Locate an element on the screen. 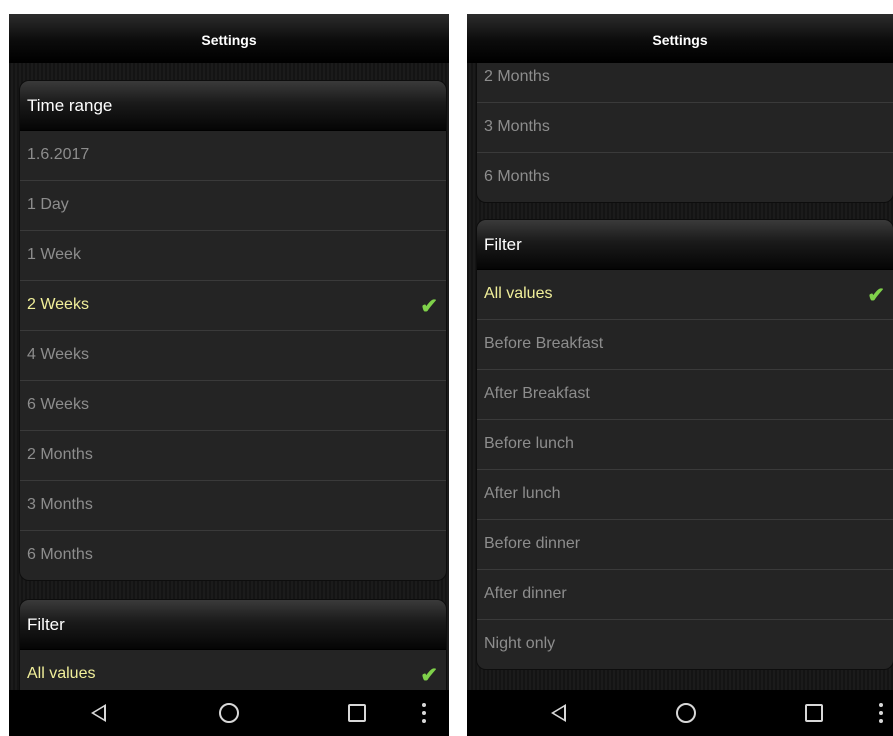 This screenshot has height=736, width=893. option-label: After Breakfast is located at coordinates (537, 393).